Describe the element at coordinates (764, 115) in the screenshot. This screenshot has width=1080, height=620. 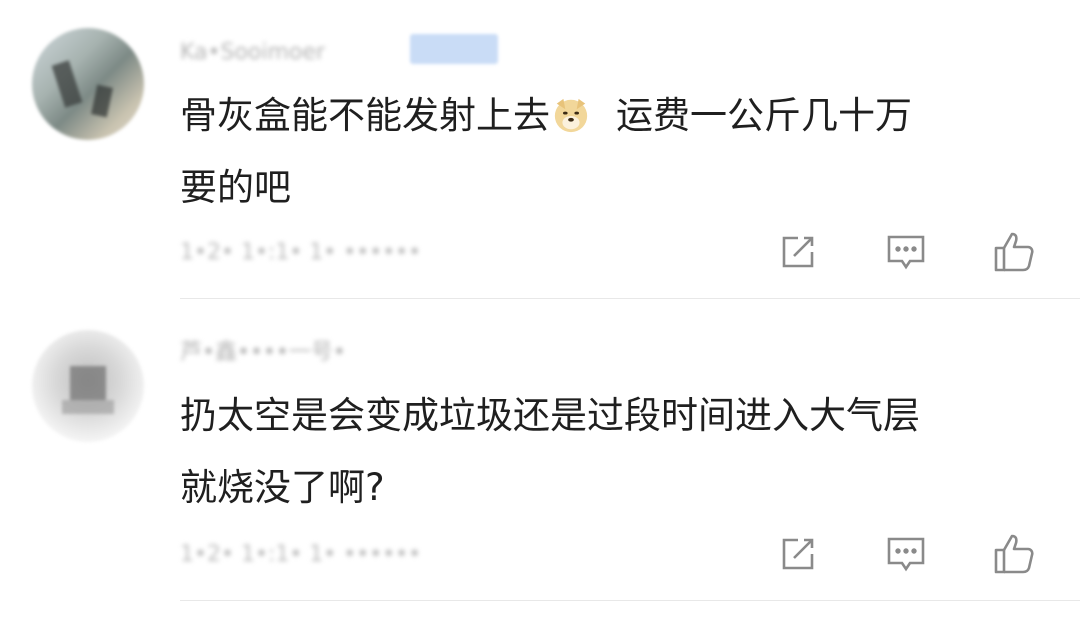
I see `comment-text-line1-tail: 运费一公斤几十万` at that location.